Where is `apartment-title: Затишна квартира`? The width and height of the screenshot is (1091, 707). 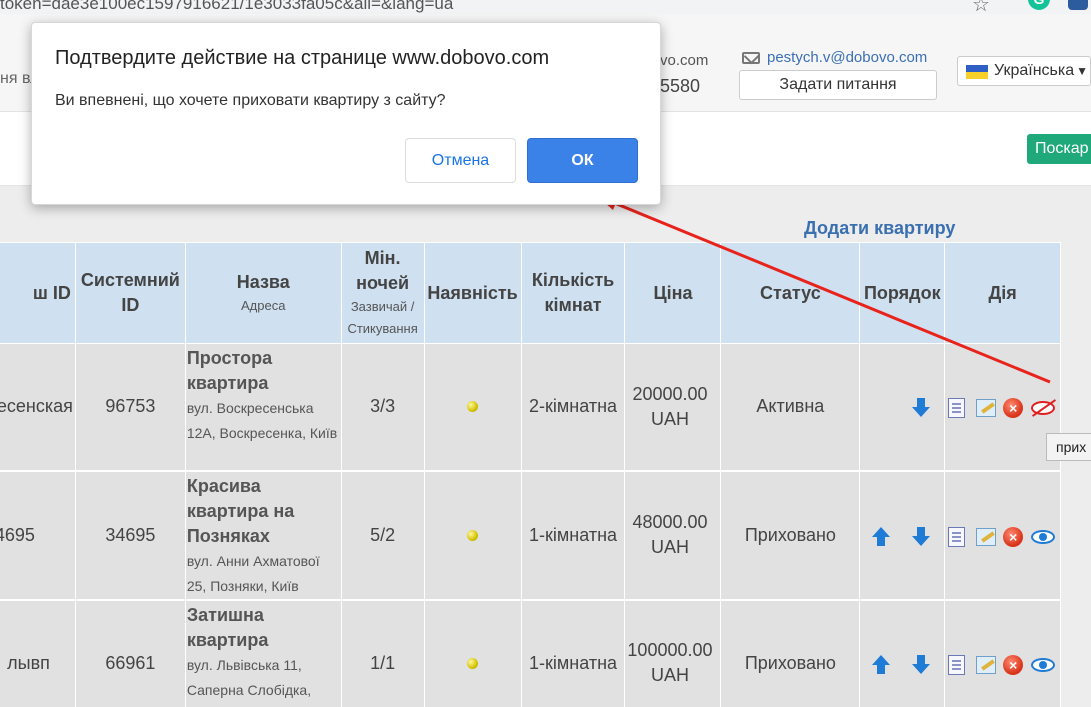 apartment-title: Затишна квартира is located at coordinates (264, 628).